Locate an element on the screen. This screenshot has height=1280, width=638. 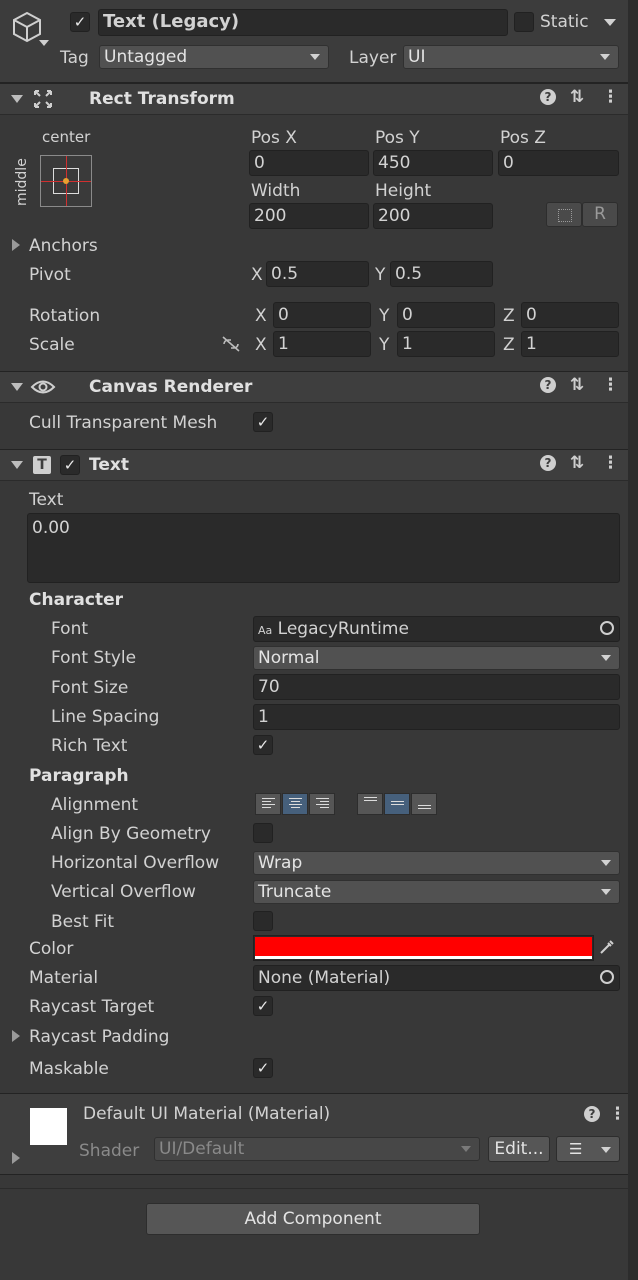
height-label: Height is located at coordinates (403, 191).